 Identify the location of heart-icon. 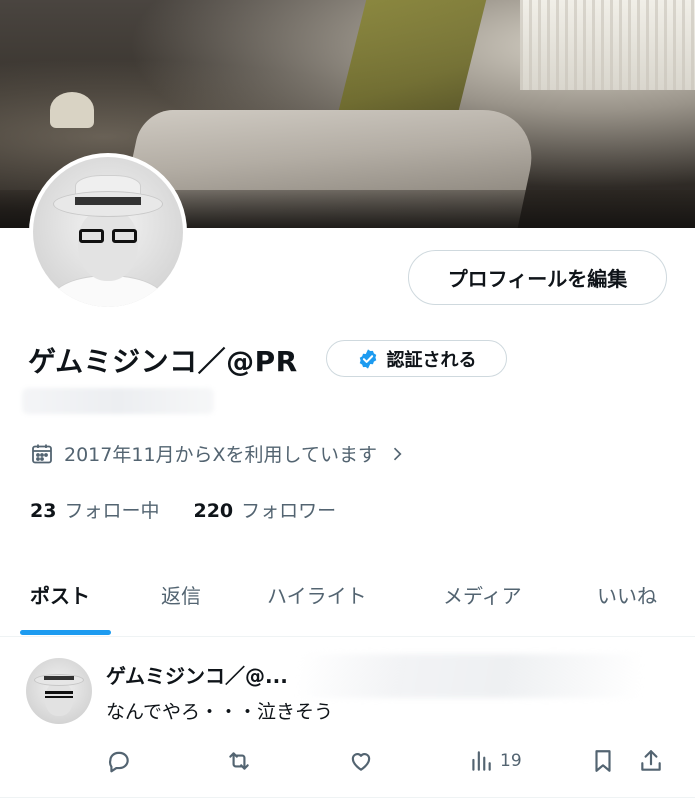
(361, 762).